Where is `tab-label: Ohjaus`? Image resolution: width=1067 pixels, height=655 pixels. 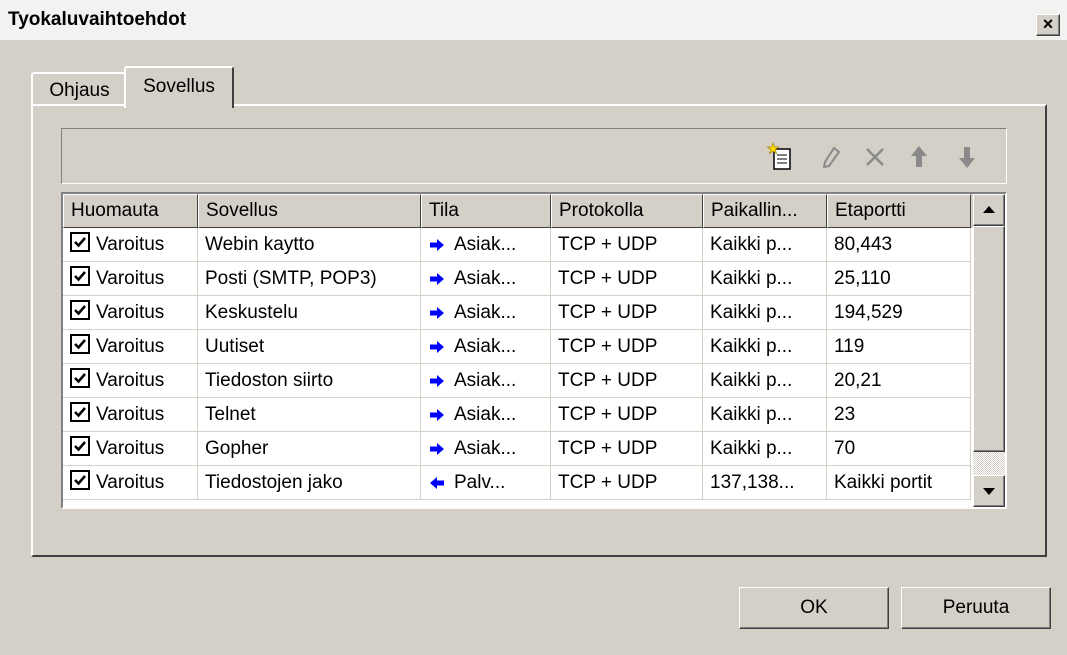 tab-label: Ohjaus is located at coordinates (79, 90).